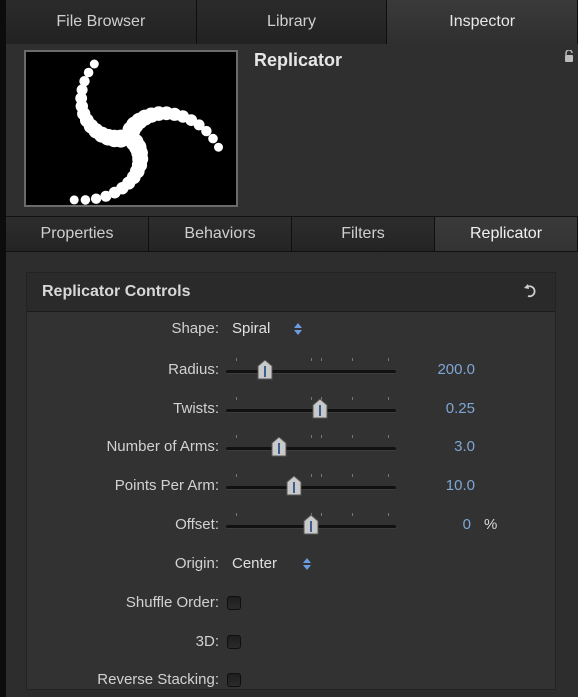  What do you see at coordinates (197, 524) in the screenshot?
I see `offset-label: Offset:` at bounding box center [197, 524].